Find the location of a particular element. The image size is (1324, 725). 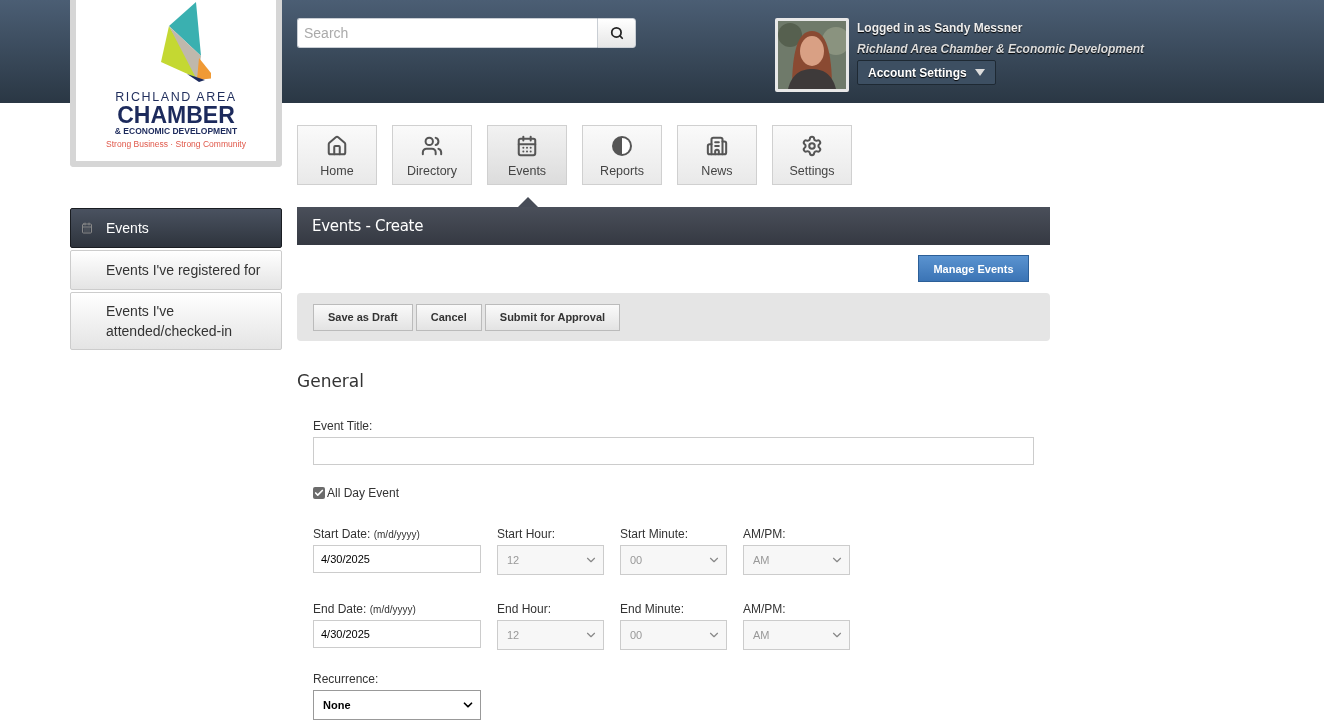

sidebar-item: Events is located at coordinates (176, 228).